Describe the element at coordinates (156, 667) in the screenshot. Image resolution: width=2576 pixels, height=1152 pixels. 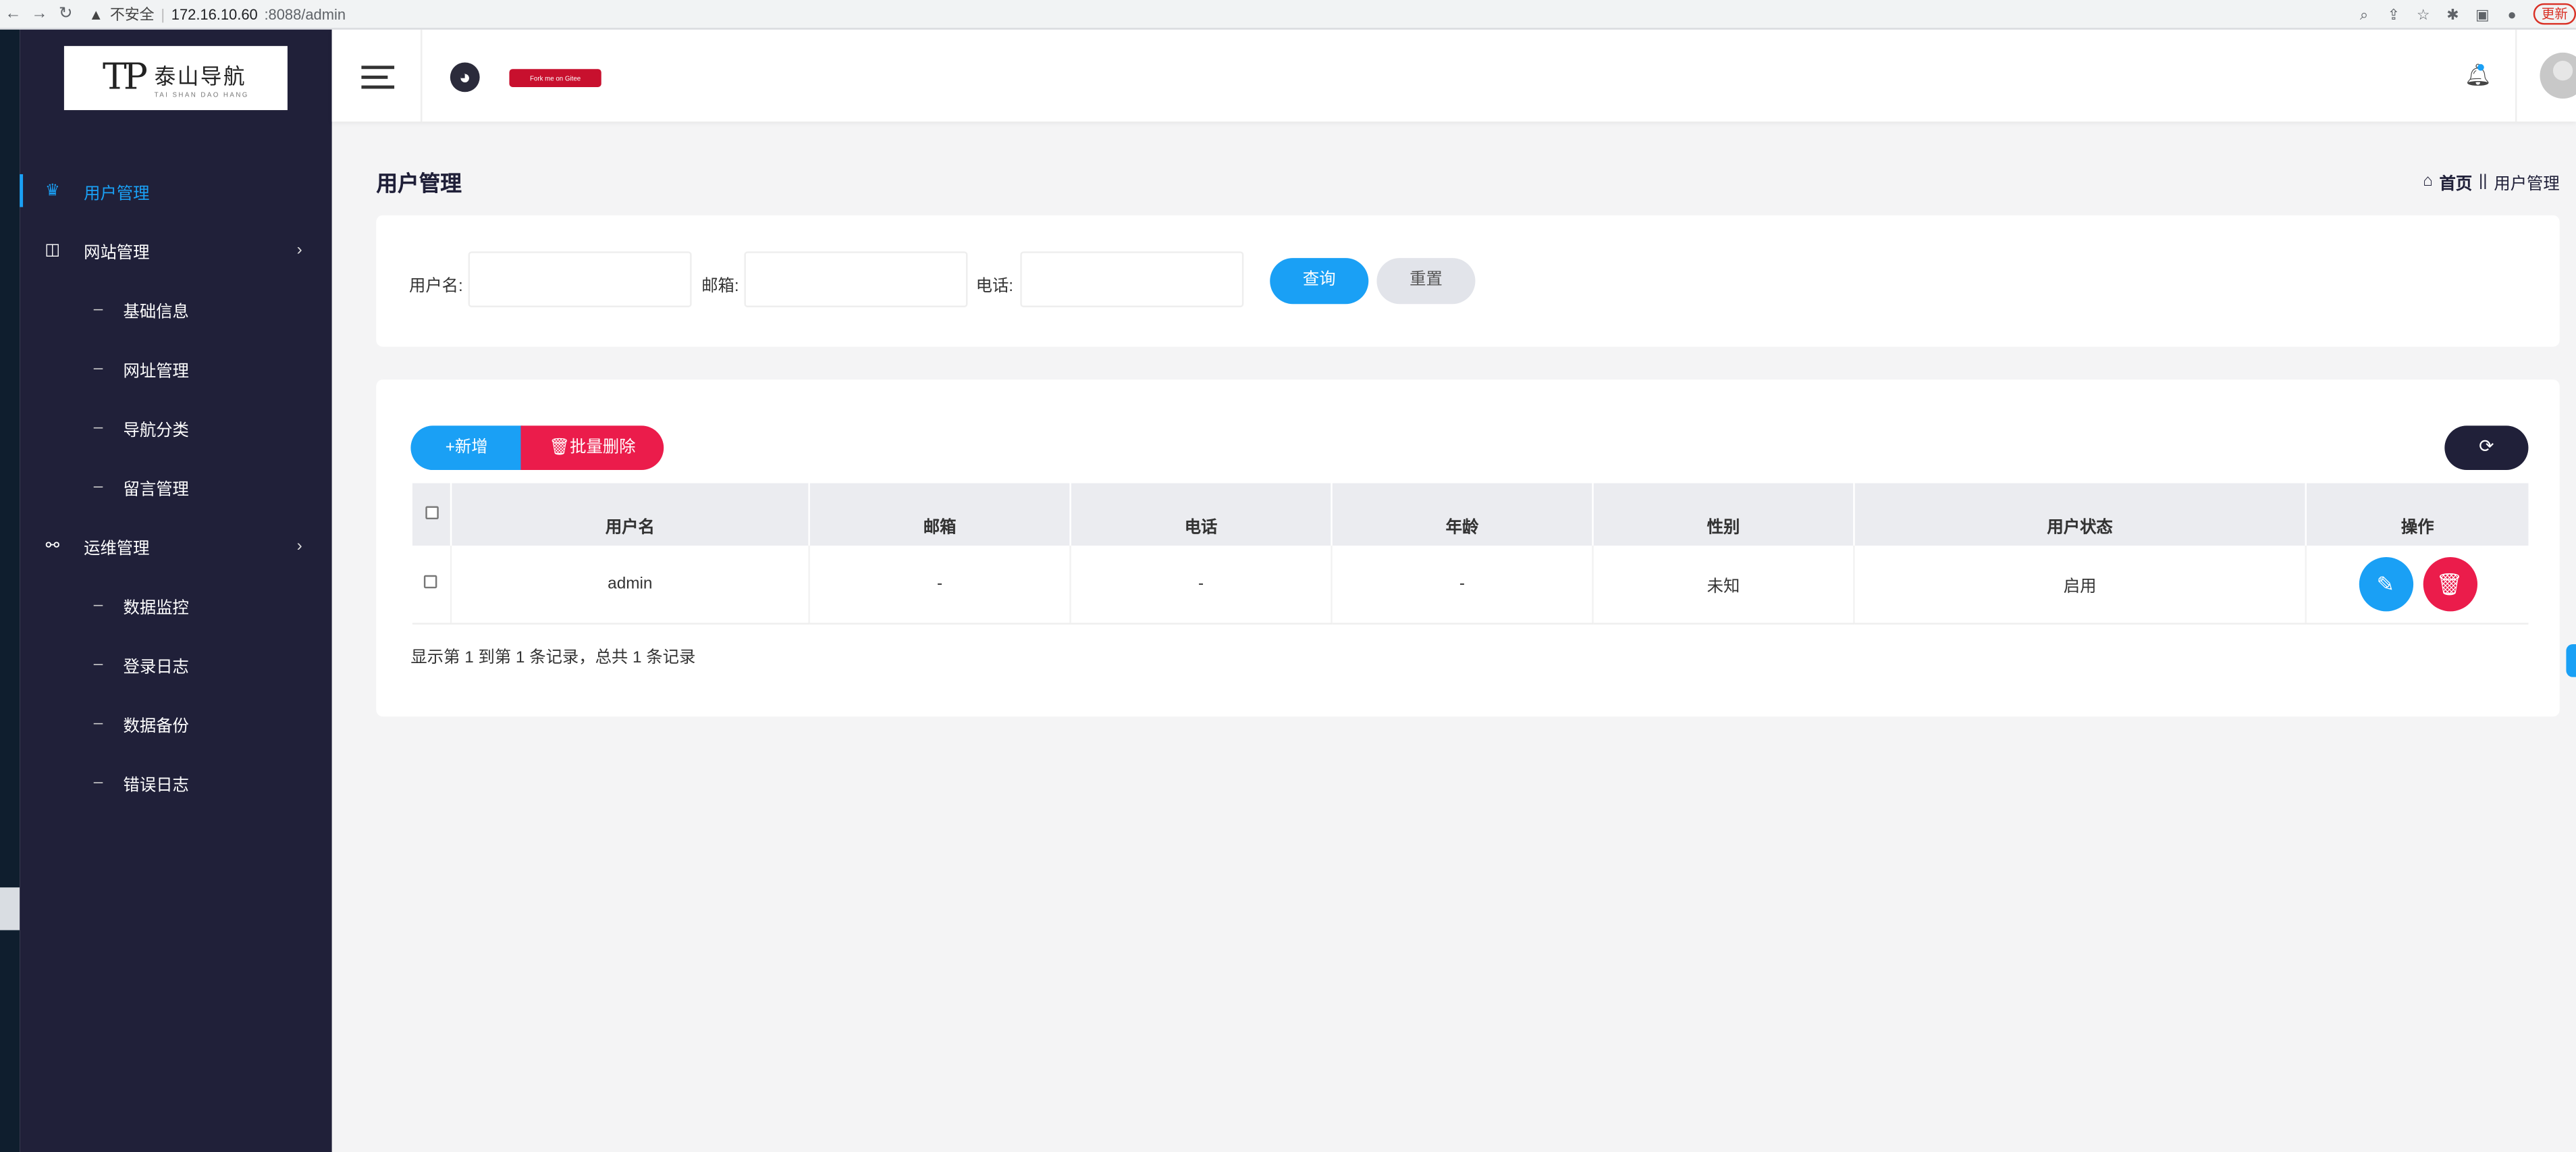
I see `sidebar-item-label: 登录日志` at that location.